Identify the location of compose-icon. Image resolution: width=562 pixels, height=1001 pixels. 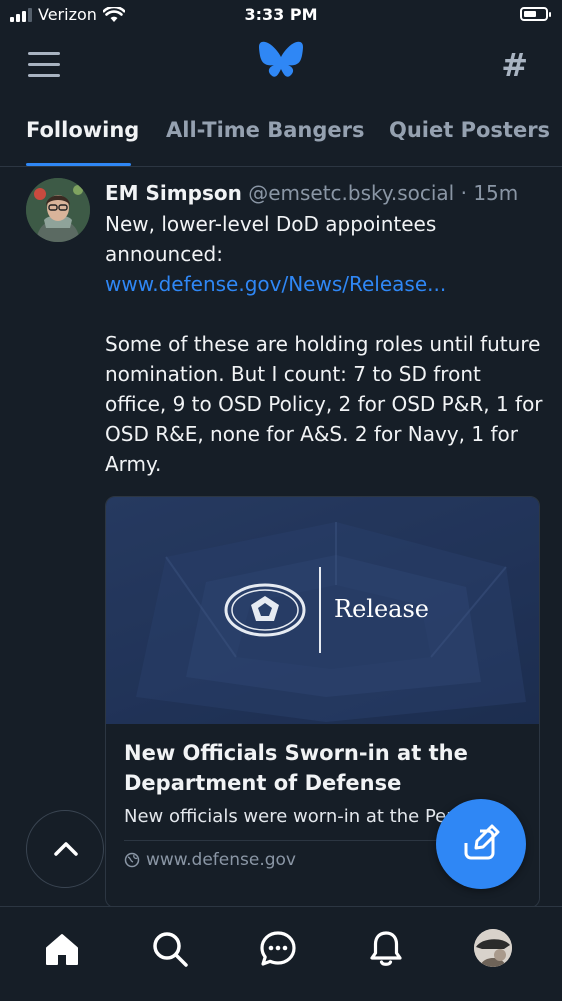
(482, 842).